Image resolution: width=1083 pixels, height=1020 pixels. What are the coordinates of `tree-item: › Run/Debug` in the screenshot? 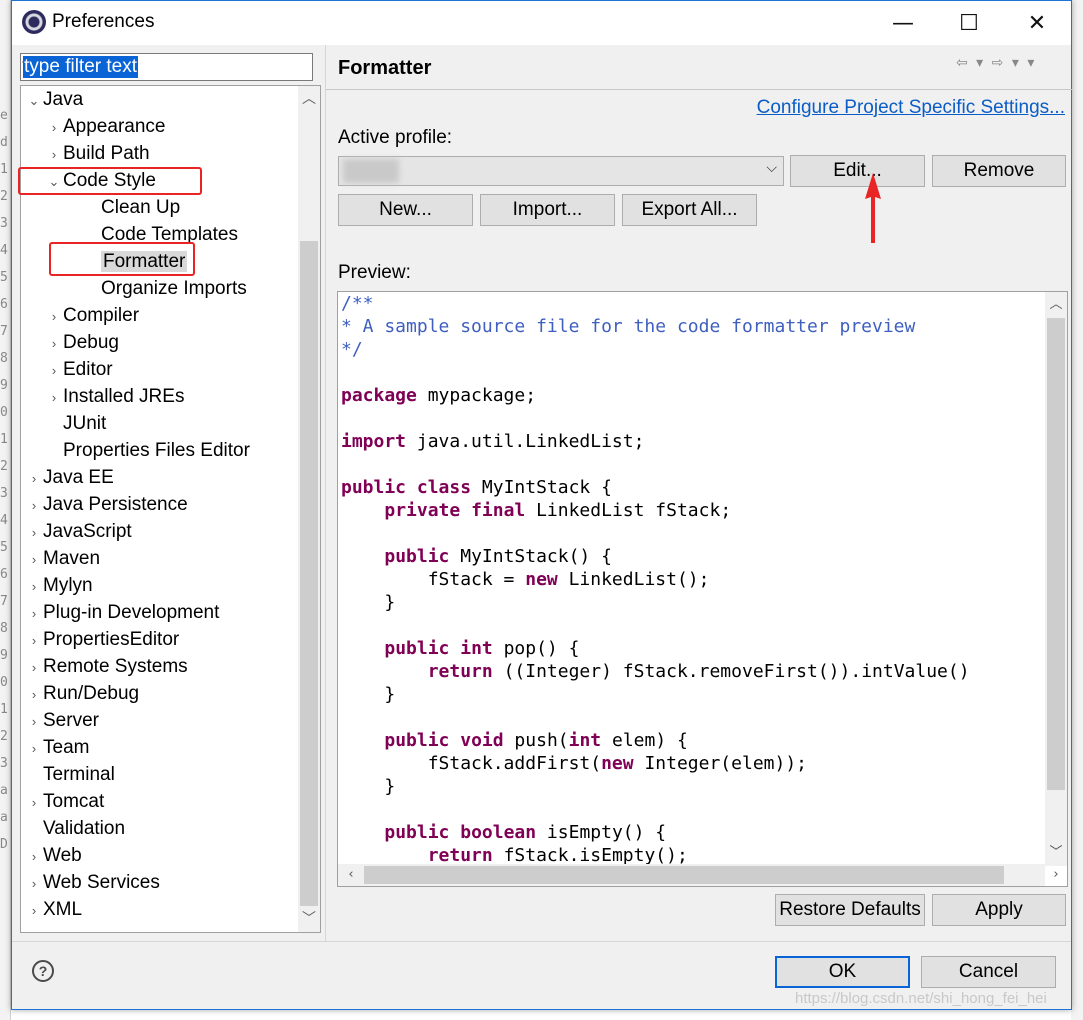 It's located at (82, 693).